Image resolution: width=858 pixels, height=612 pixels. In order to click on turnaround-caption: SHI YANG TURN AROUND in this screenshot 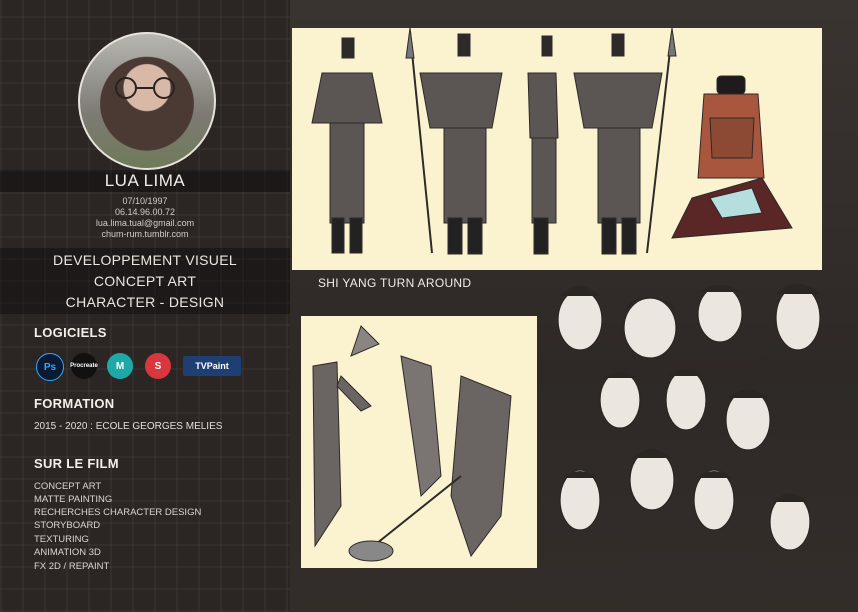, I will do `click(395, 283)`.